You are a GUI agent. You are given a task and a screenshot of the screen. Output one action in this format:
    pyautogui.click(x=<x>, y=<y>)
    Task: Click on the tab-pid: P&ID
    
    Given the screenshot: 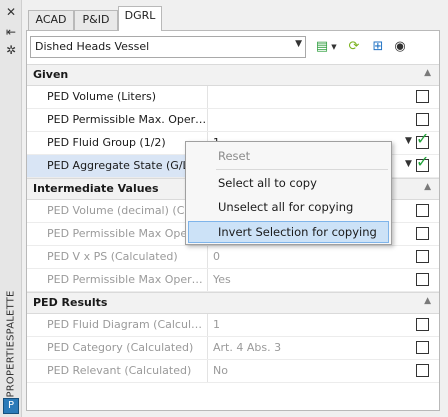 What is the action you would take?
    pyautogui.click(x=96, y=20)
    